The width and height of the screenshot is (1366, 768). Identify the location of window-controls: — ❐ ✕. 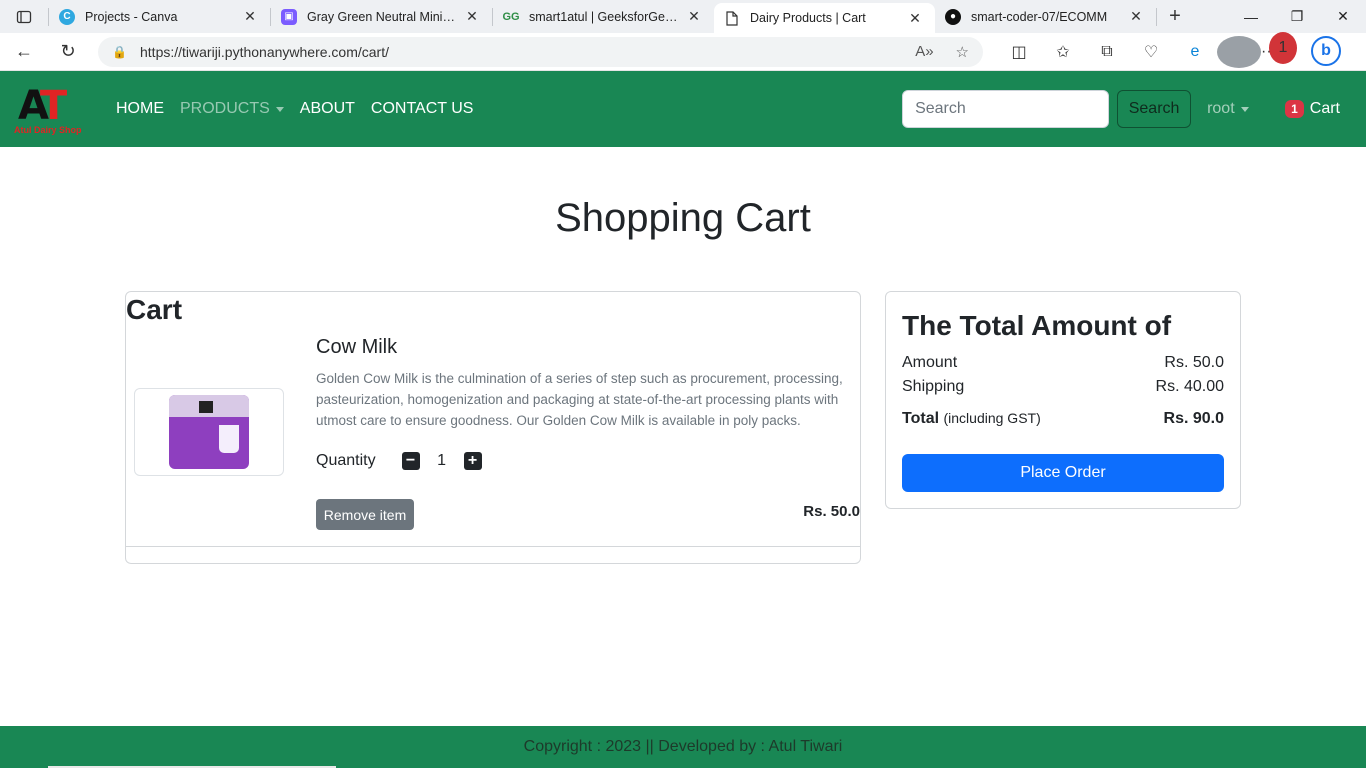
(1297, 16).